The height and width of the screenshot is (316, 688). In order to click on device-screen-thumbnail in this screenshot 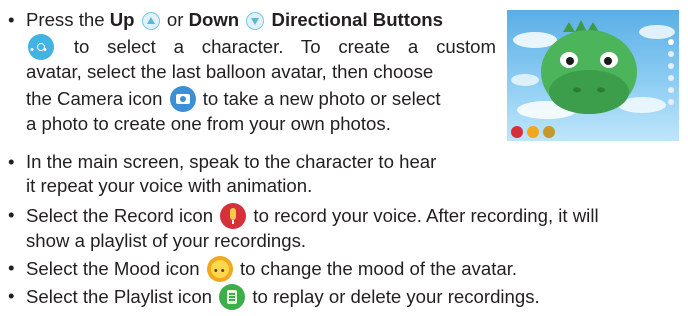, I will do `click(593, 75)`.